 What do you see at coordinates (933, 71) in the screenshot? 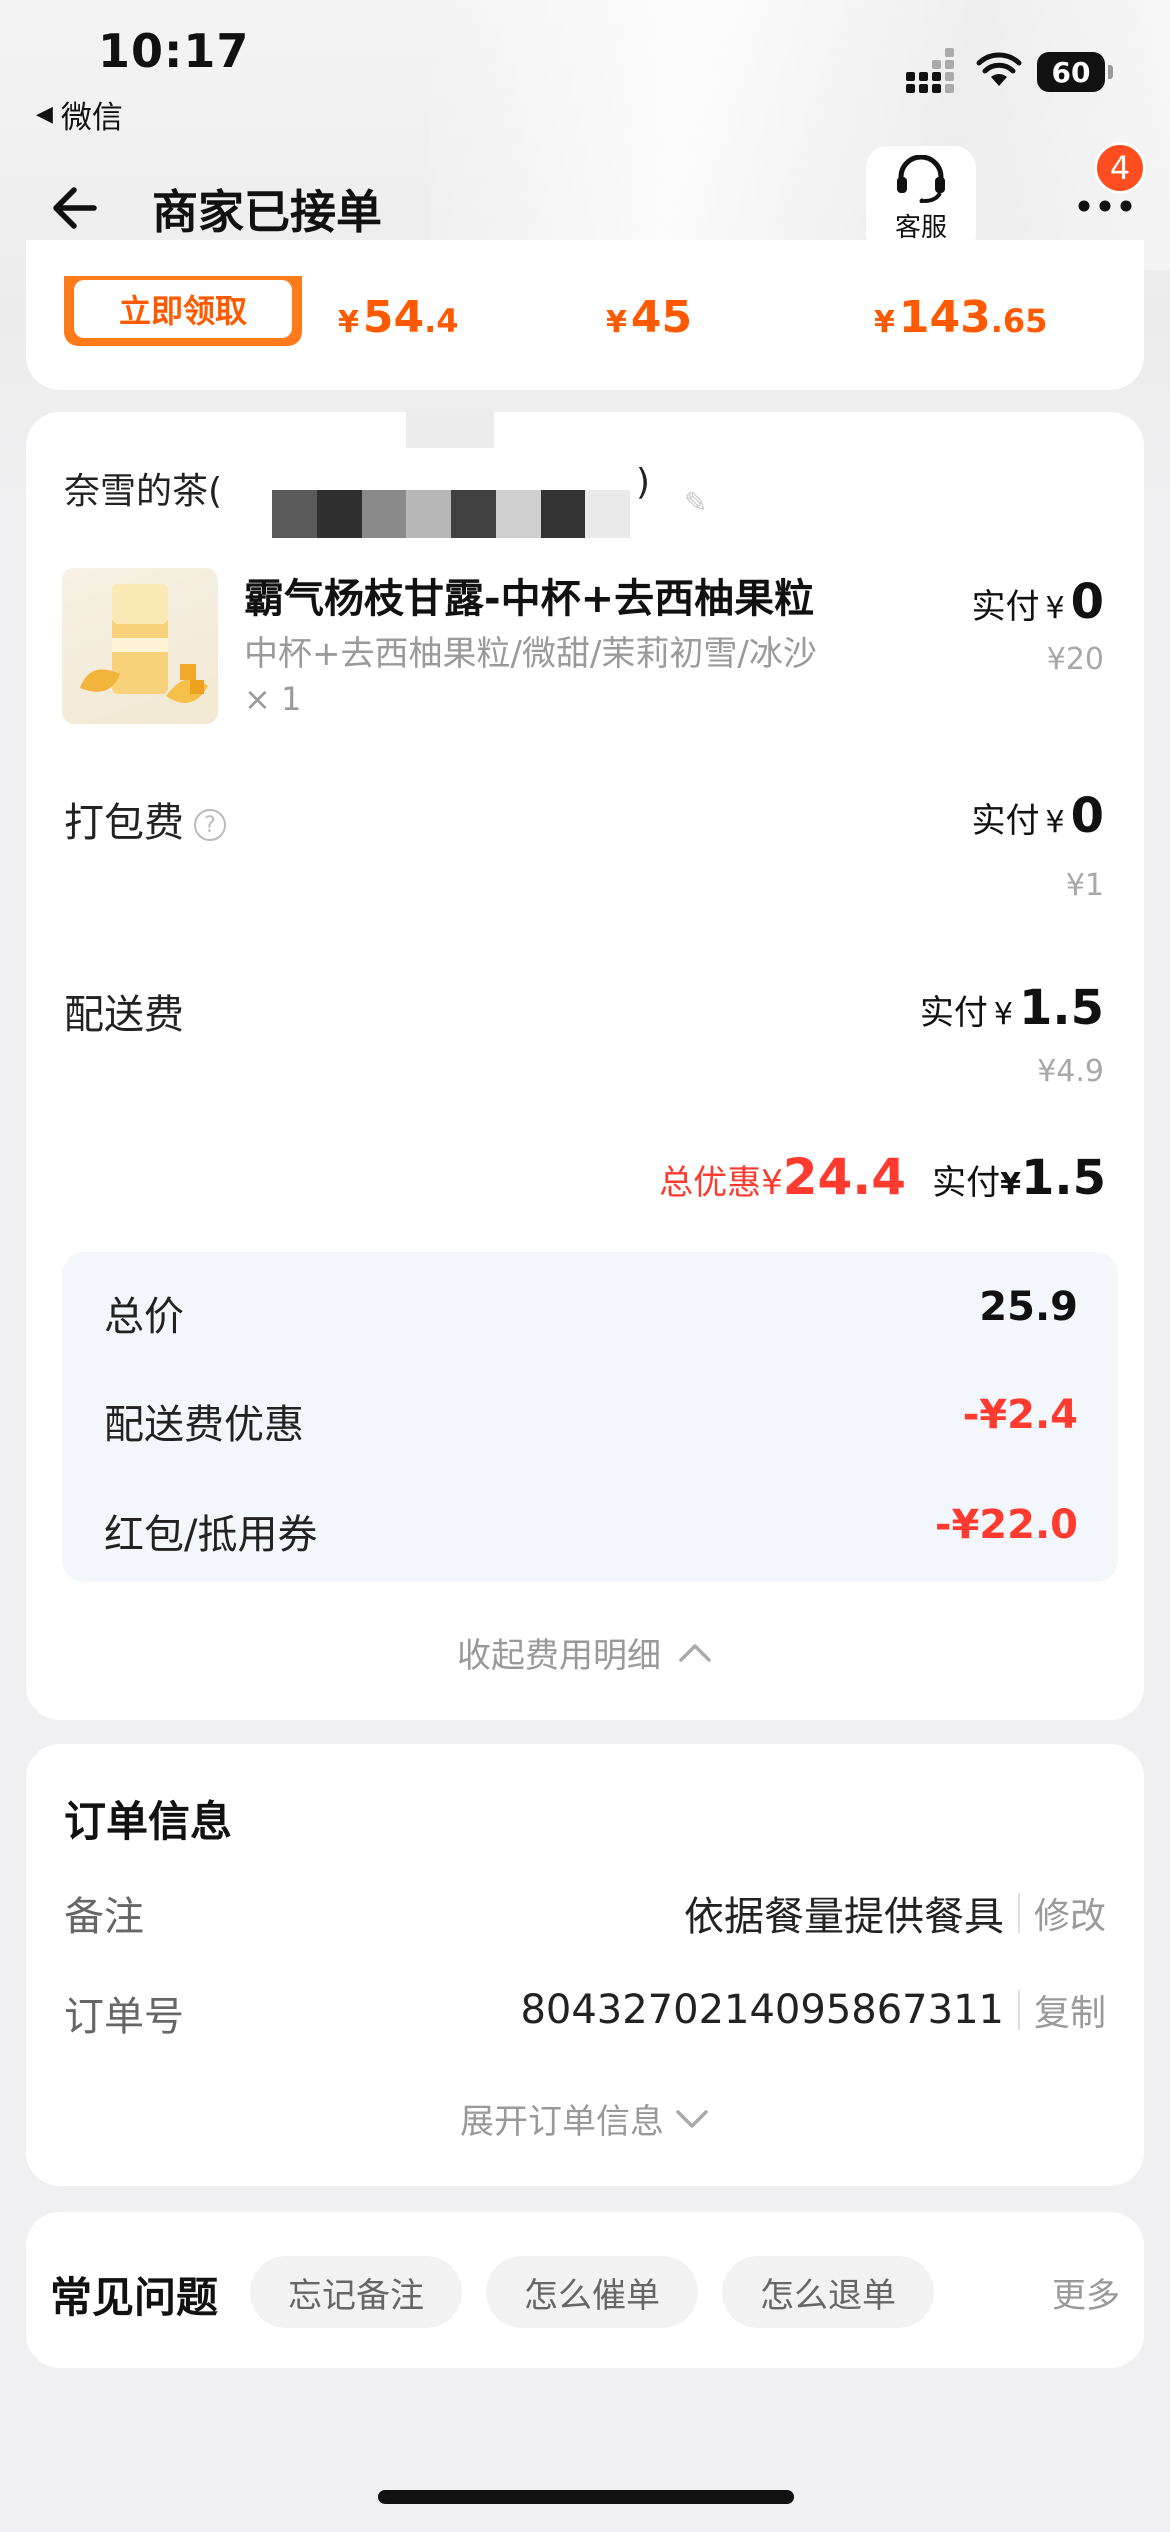
I see `cellular-signal-icon` at bounding box center [933, 71].